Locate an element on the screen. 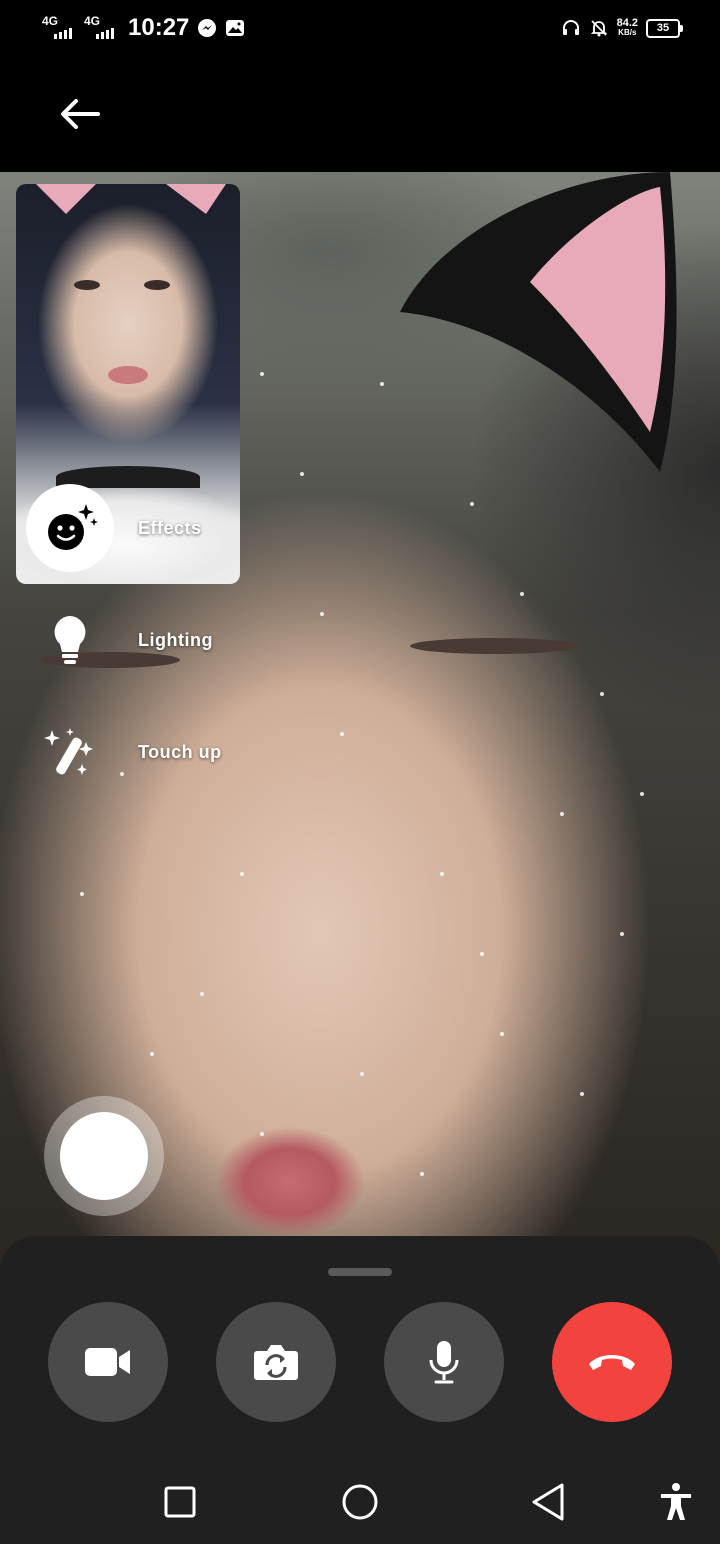 Image resolution: width=720 pixels, height=1544 pixels. lips is located at coordinates (128, 375).